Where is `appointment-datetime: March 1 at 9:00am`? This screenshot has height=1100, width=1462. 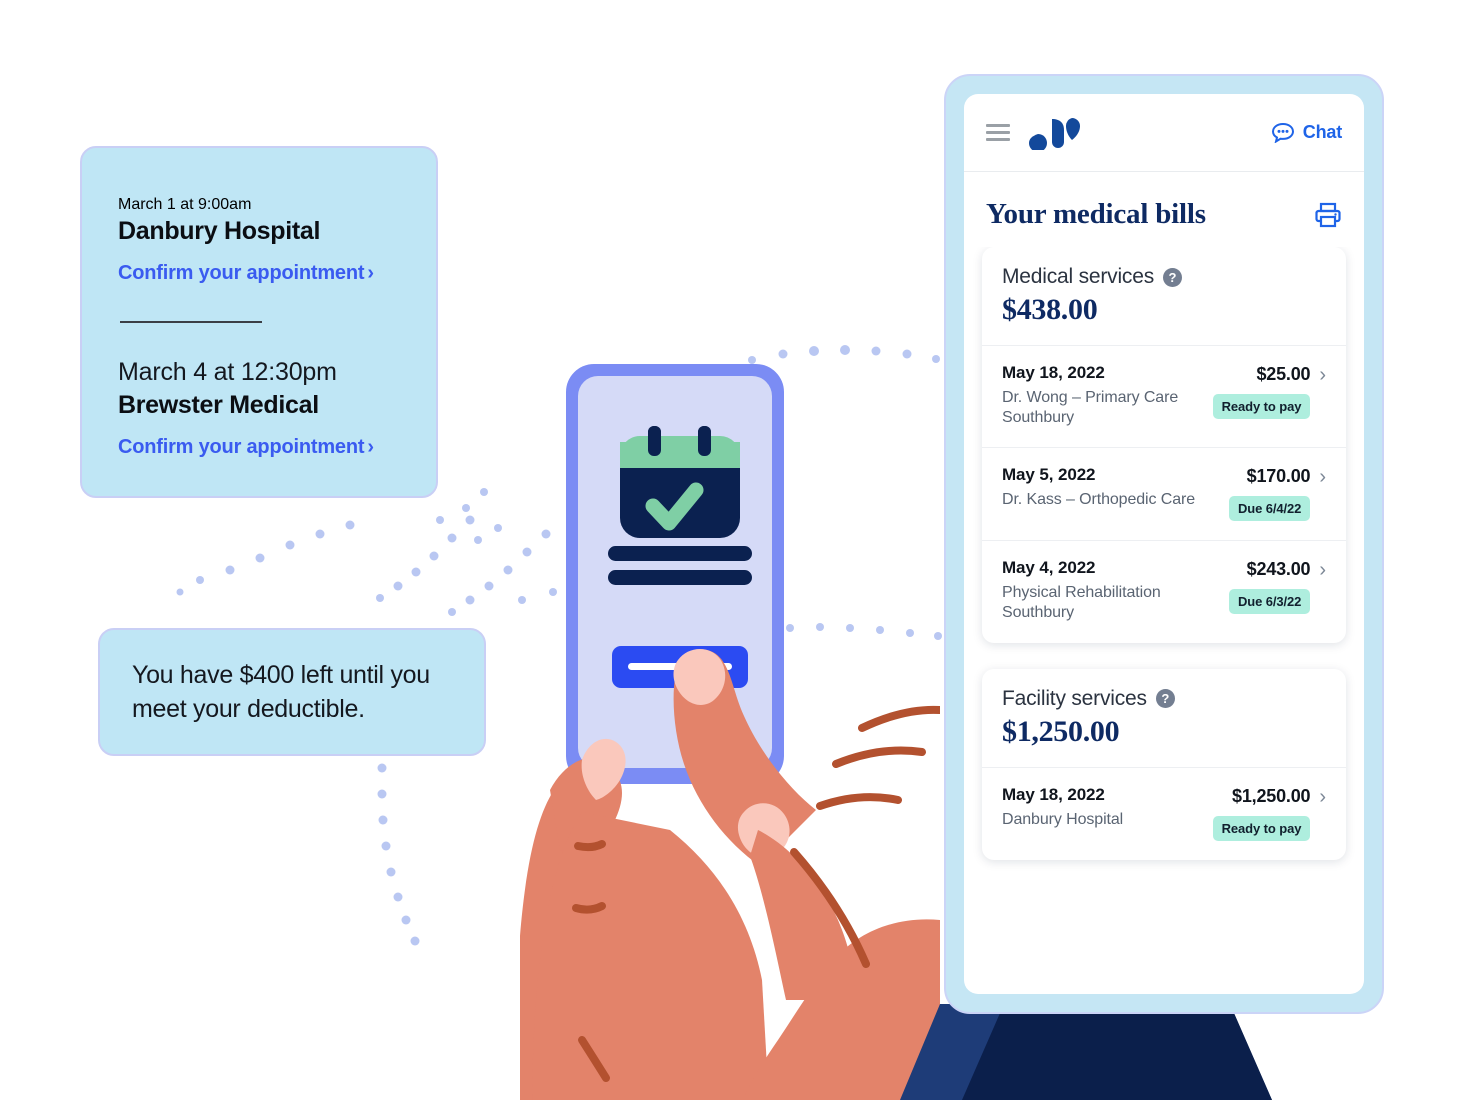
appointment-datetime: March 1 at 9:00am is located at coordinates (185, 204).